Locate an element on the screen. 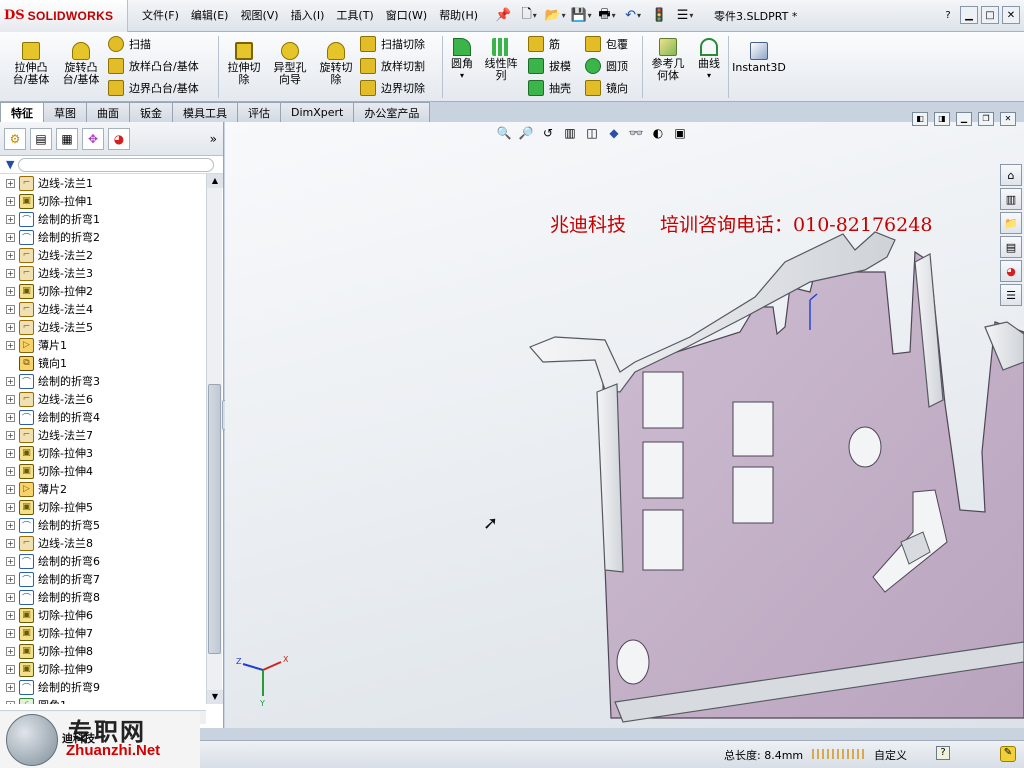 This screenshot has width=1024, height=768. doc-minimize-button: ▁ is located at coordinates (964, 119).